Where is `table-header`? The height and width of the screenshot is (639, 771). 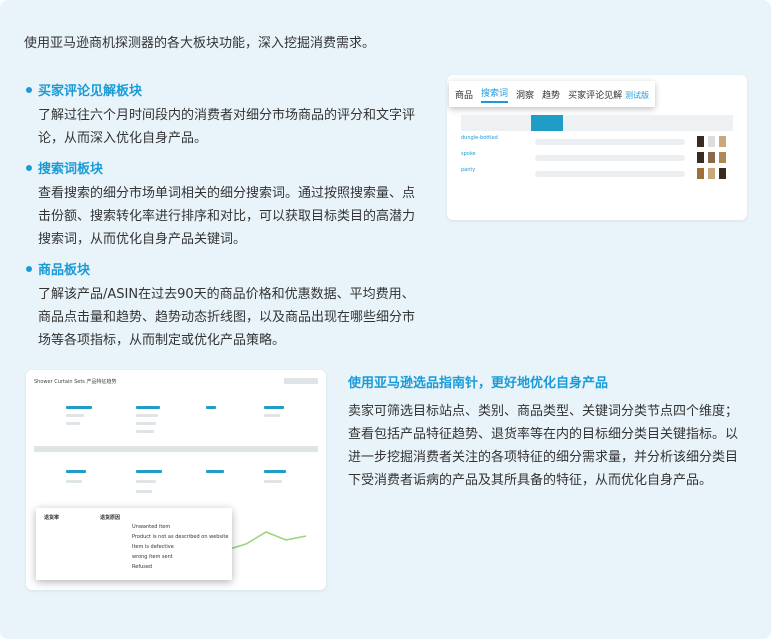 table-header is located at coordinates (597, 123).